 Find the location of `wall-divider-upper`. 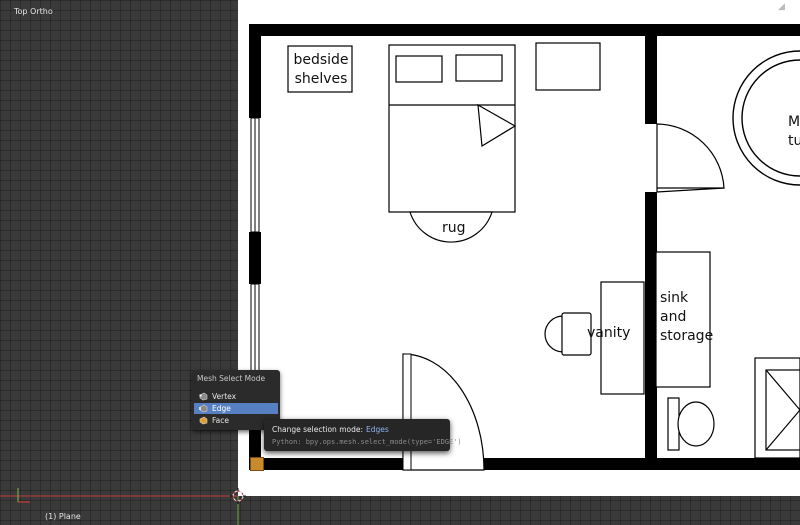

wall-divider-upper is located at coordinates (651, 74).